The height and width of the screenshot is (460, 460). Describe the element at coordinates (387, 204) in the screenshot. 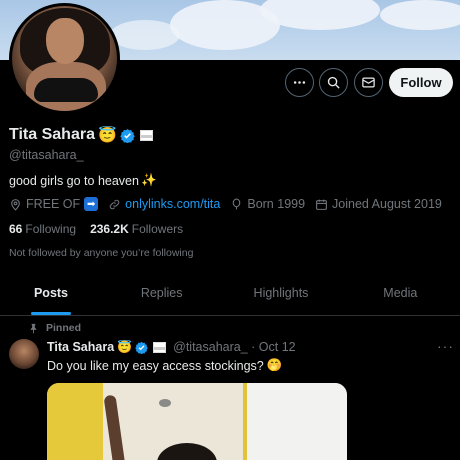

I see `joined-text: Joined August 2019` at that location.